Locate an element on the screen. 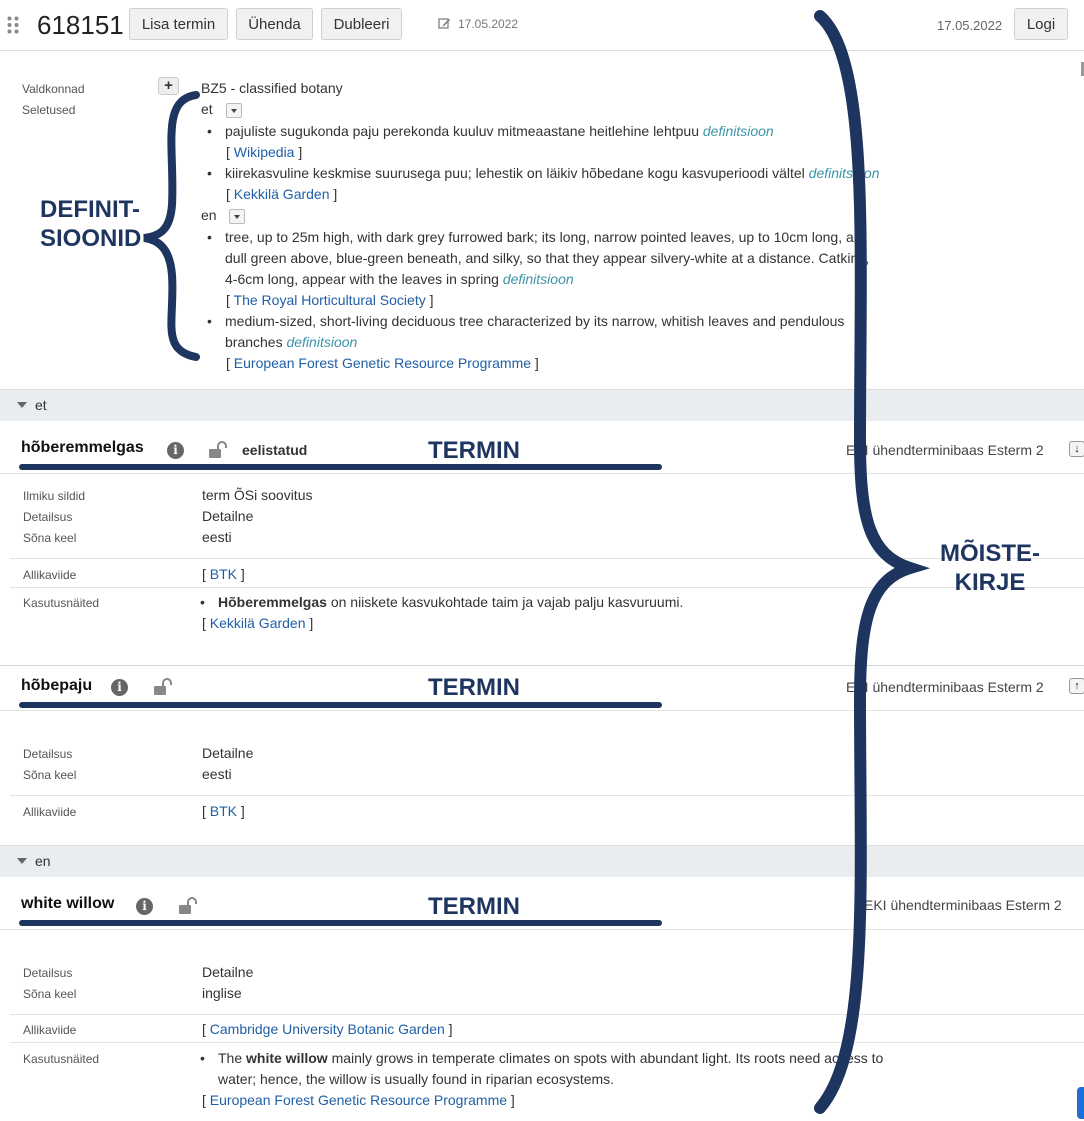  field-label: Ilmiku sildid is located at coordinates (54, 496).